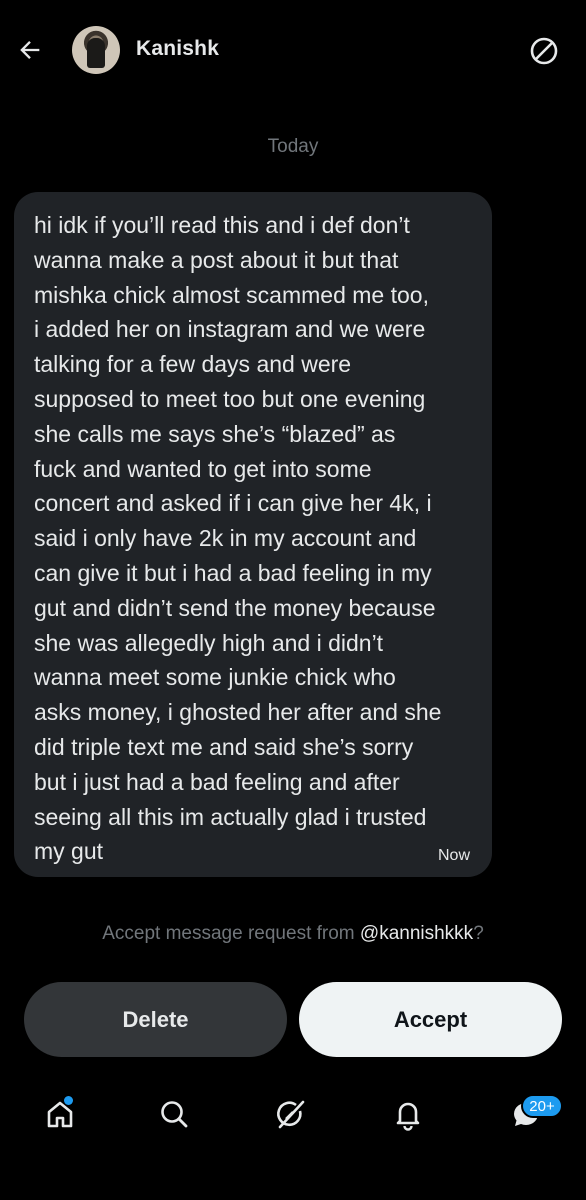 This screenshot has height=1200, width=586. I want to click on back-button, so click(30, 50).